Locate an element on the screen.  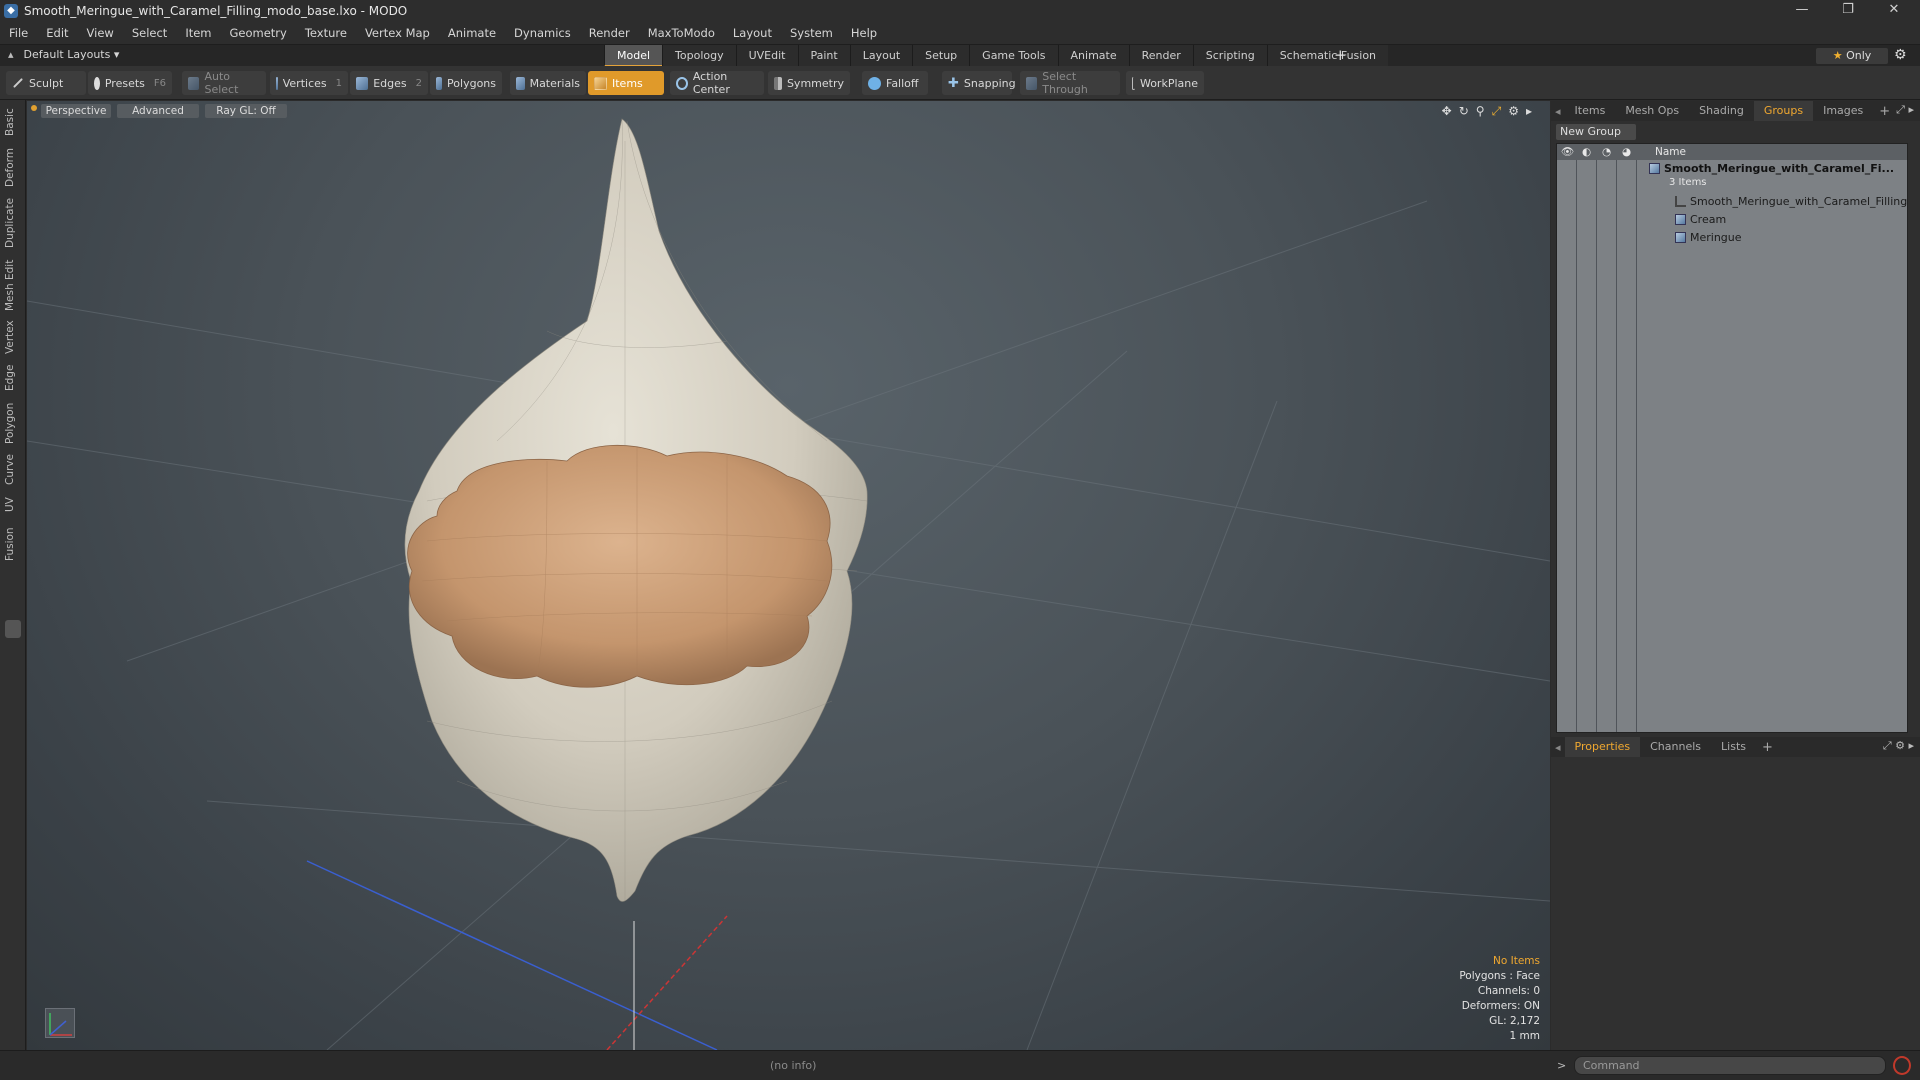
vtab-mesh-edit: Mesh Edit is located at coordinates (13, 285).